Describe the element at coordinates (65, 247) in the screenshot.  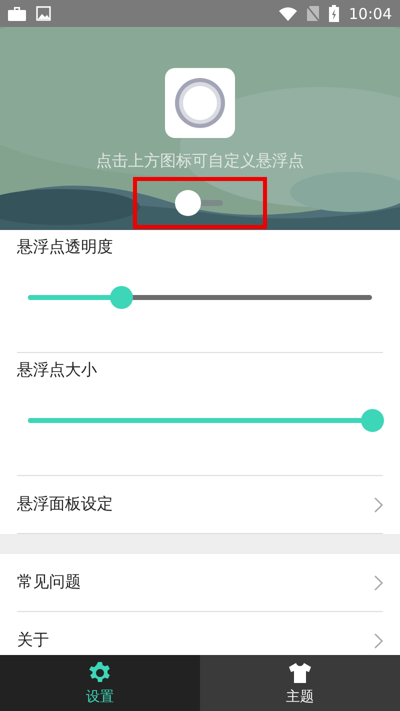
I see `slider-label: 悬浮点透明度` at that location.